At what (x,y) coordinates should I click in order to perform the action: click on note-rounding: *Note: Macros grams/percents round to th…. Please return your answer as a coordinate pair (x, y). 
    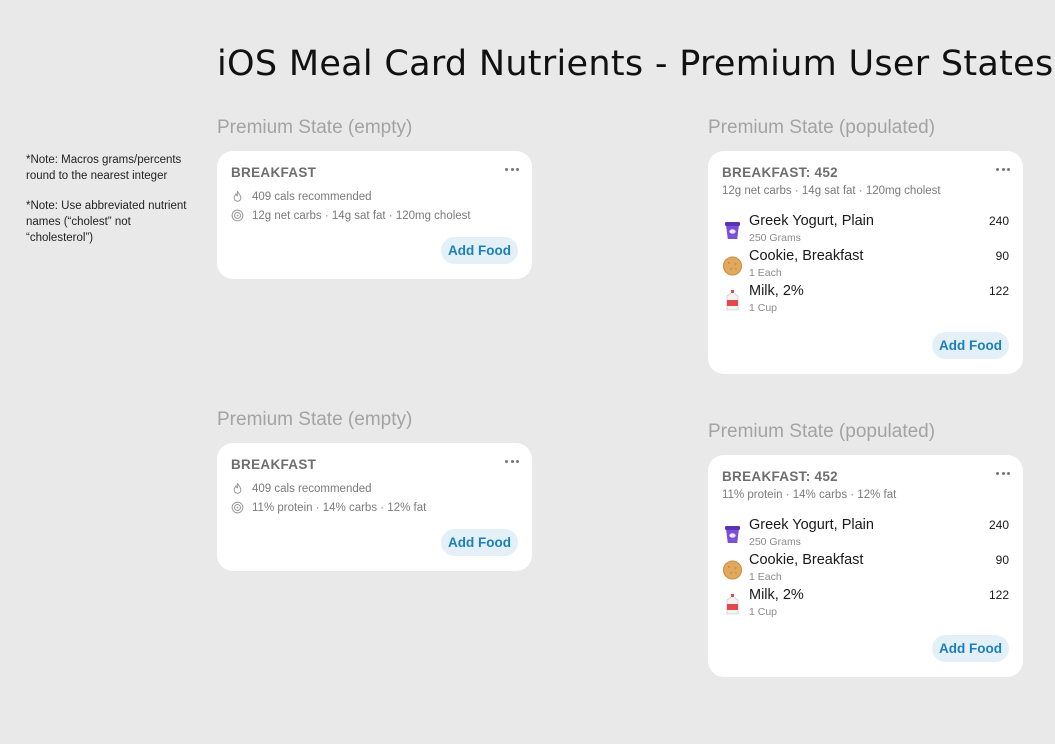
    Looking at the image, I should click on (104, 168).